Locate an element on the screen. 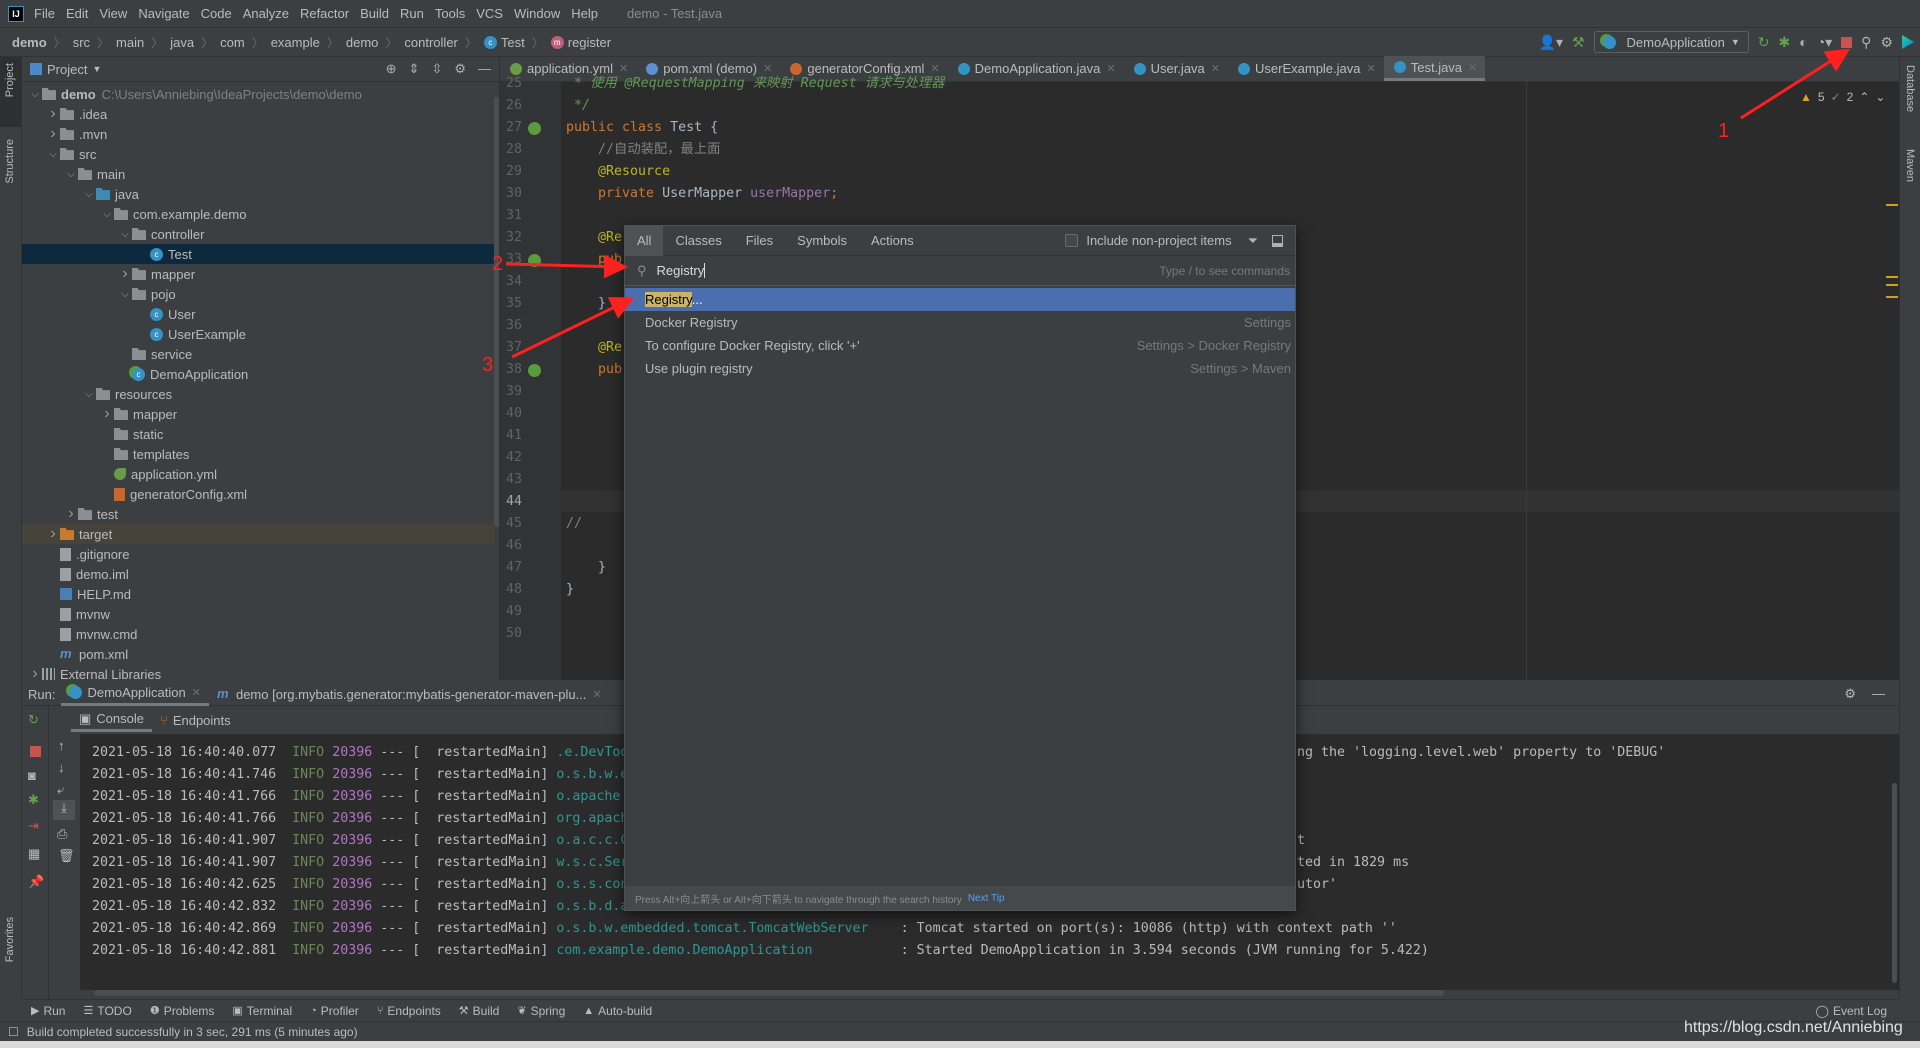 Image resolution: width=1920 pixels, height=1048 pixels. tree-item: › External Libraries is located at coordinates (258, 674).